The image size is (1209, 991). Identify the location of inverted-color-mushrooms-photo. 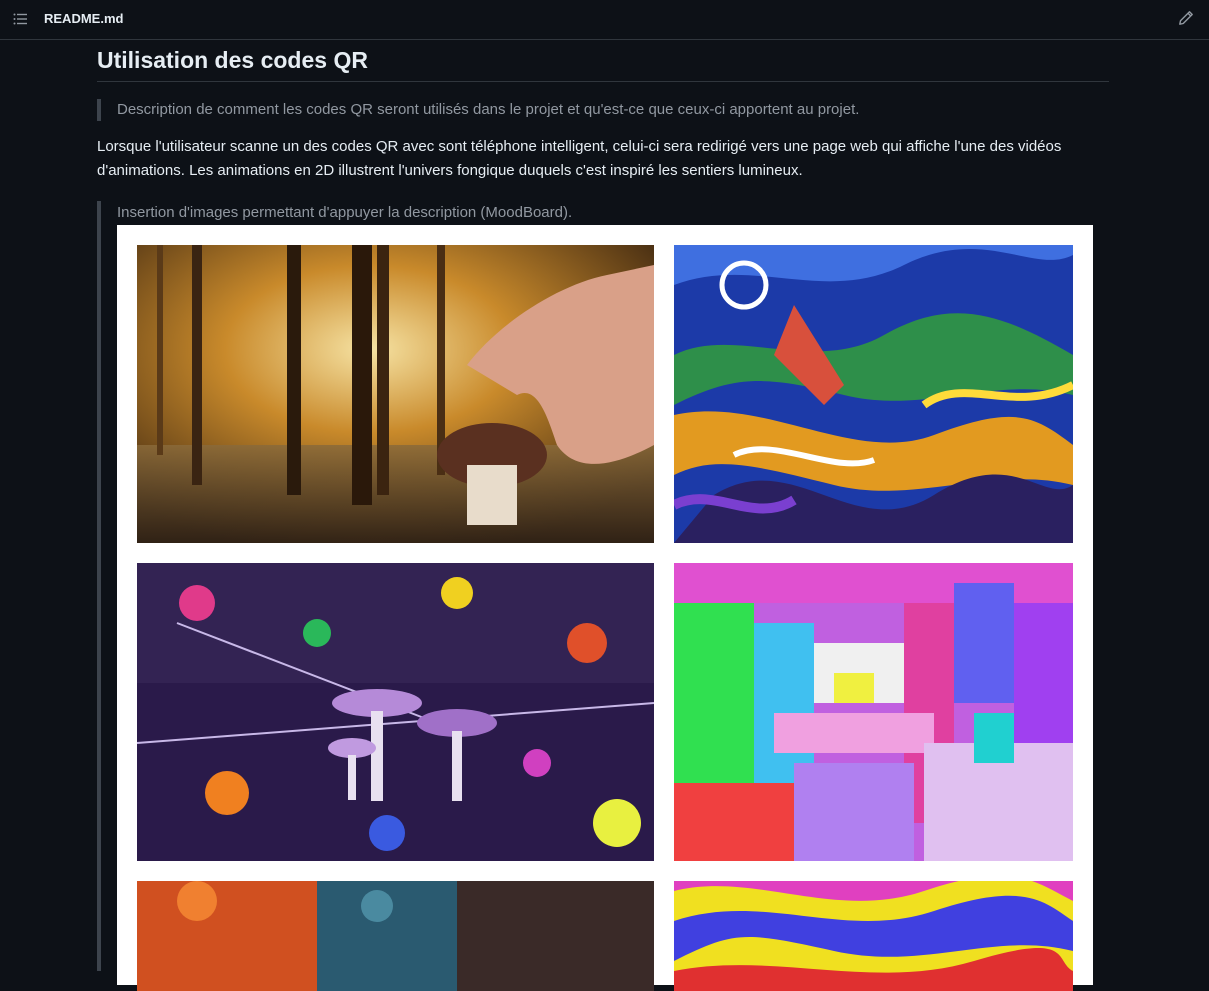
(395, 712).